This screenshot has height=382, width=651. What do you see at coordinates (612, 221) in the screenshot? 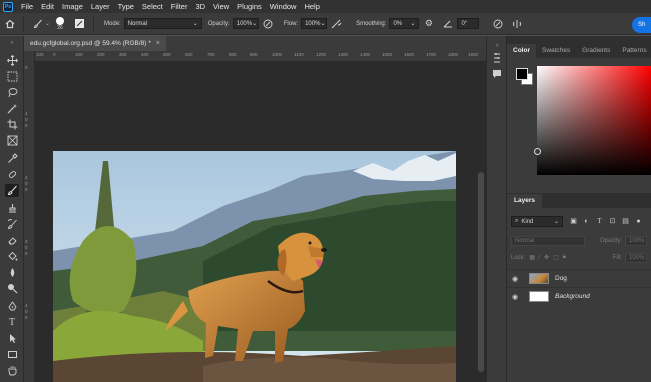
I see `shape-filter-icon: ⊡` at bounding box center [612, 221].